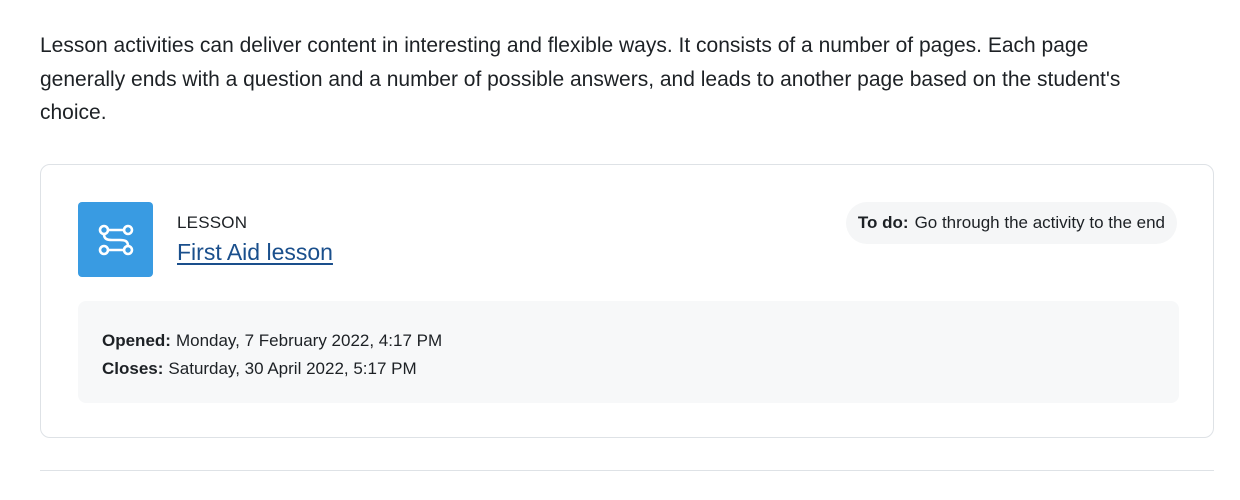  I want to click on activity-type-label: LESSON, so click(212, 222).